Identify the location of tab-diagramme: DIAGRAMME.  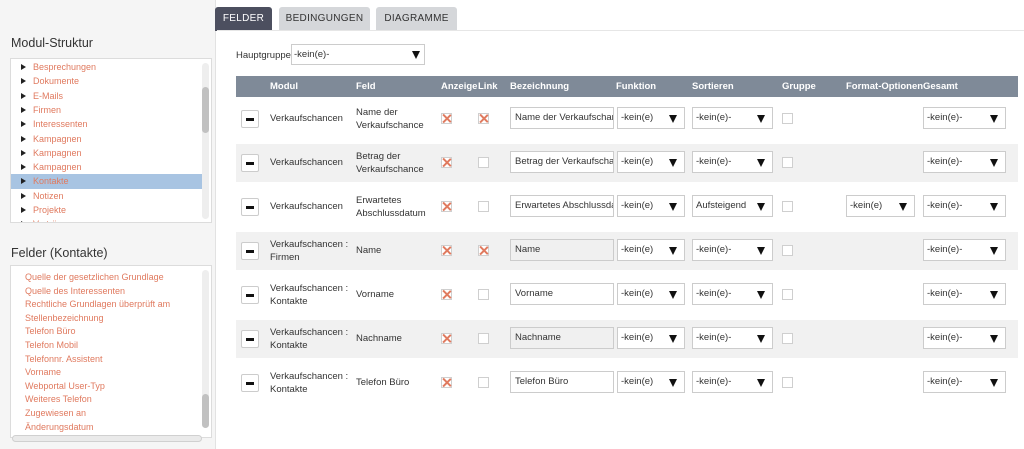
(416, 19).